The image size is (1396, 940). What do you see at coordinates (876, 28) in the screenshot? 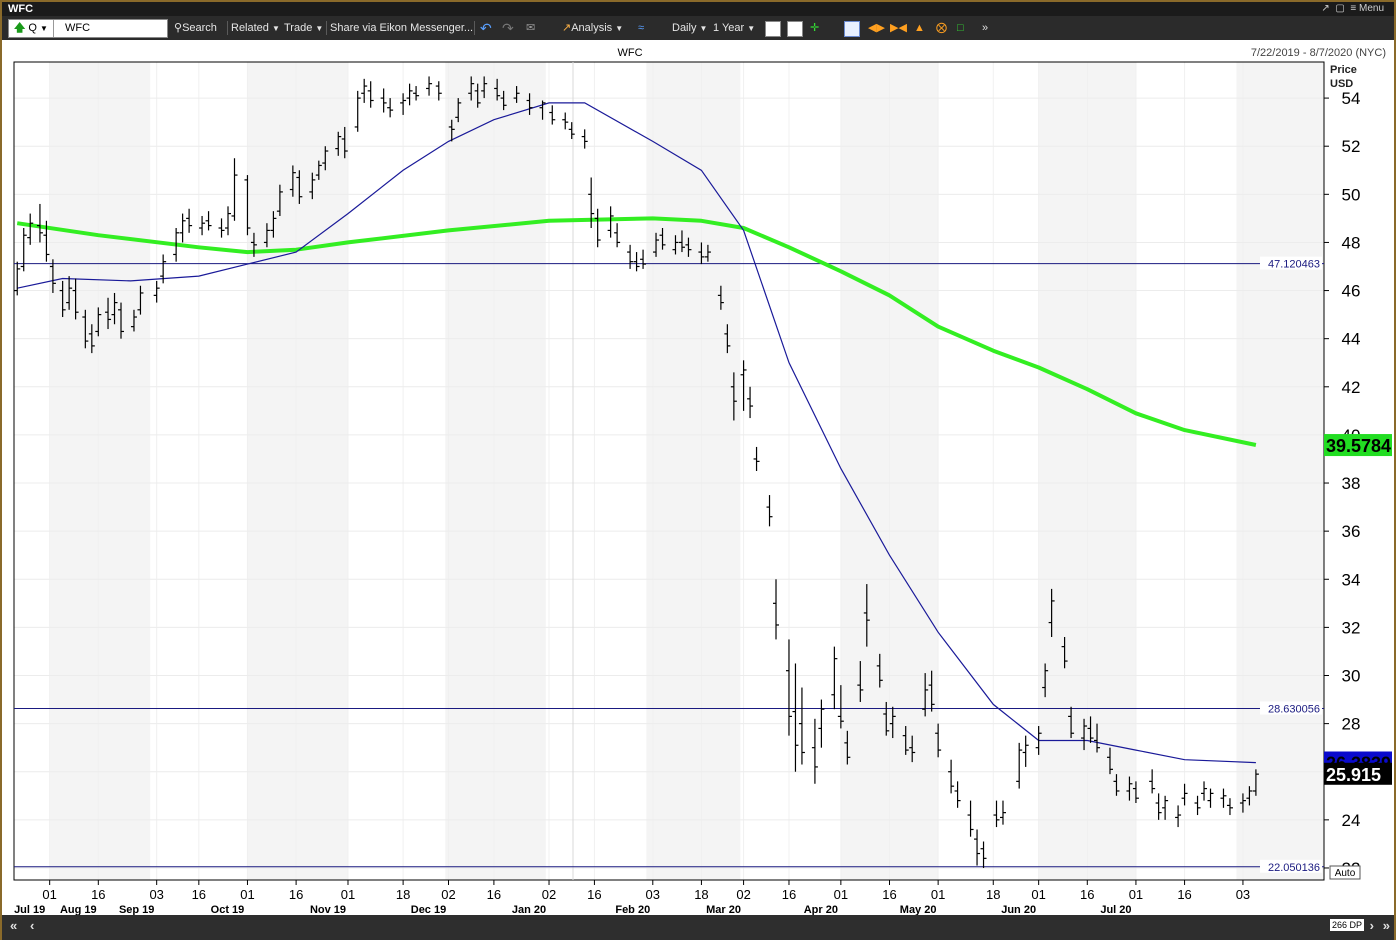
I see `scroll-left-icon: ◀▶` at bounding box center [876, 28].